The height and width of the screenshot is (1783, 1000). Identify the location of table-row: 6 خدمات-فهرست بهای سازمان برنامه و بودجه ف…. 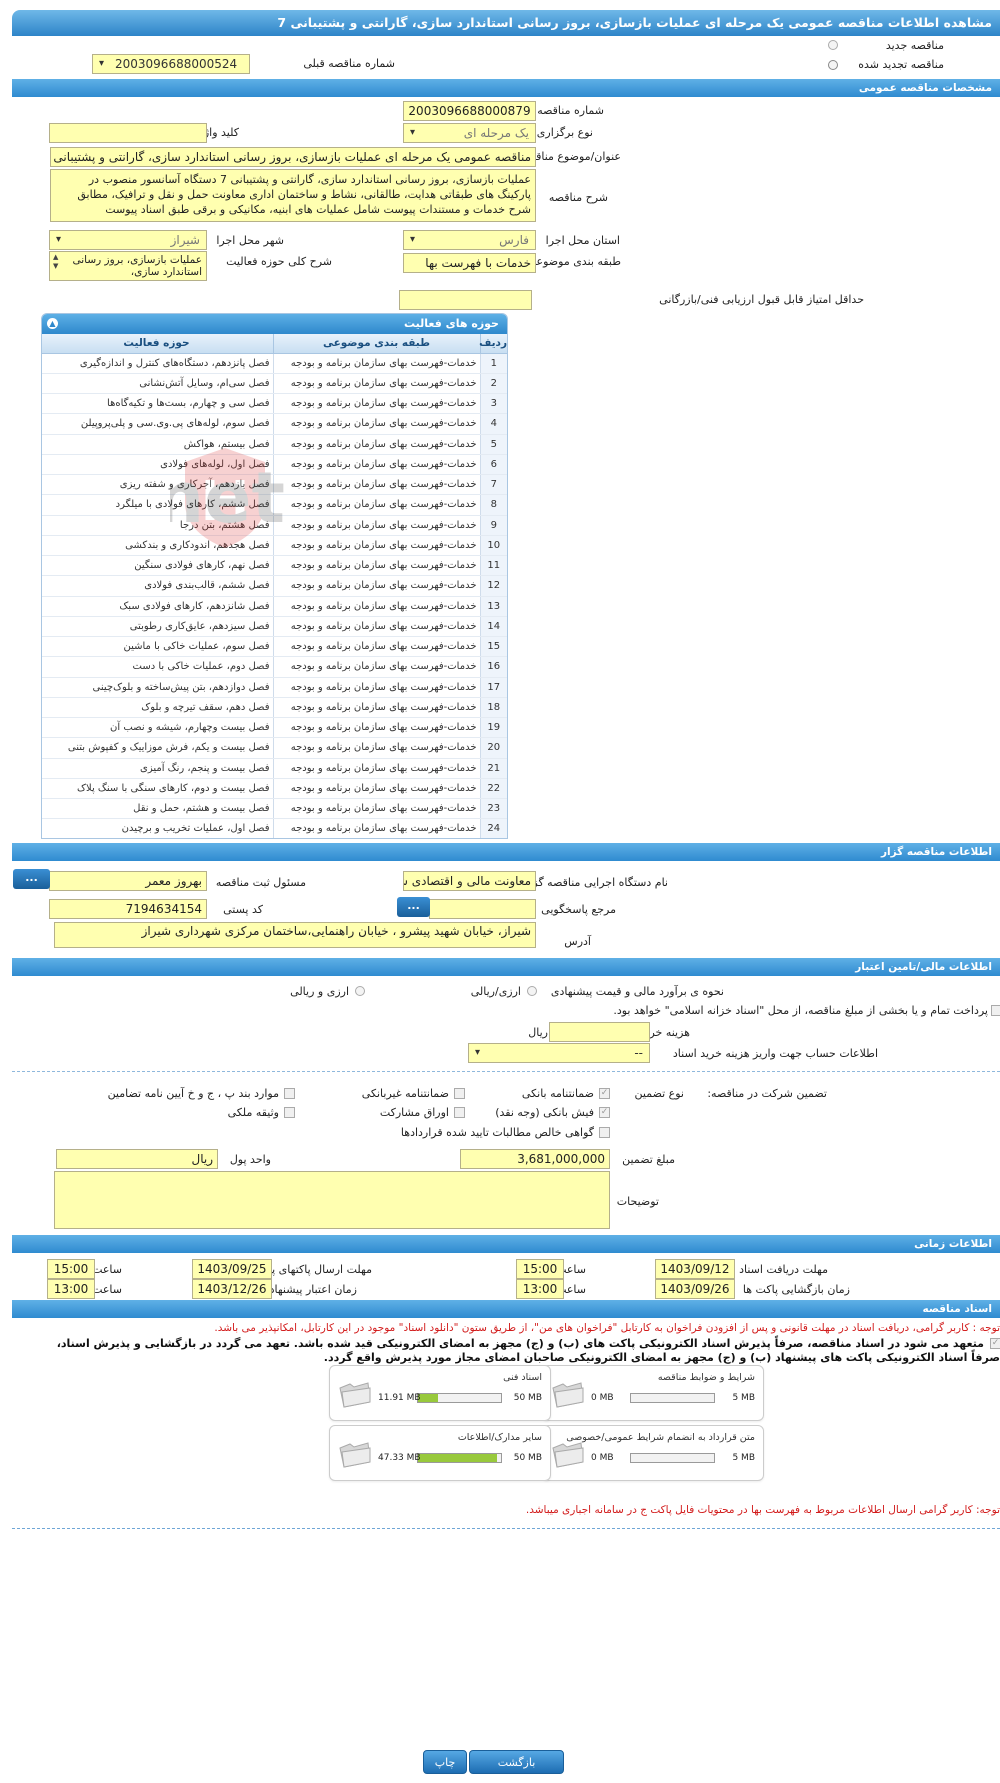
(274, 465).